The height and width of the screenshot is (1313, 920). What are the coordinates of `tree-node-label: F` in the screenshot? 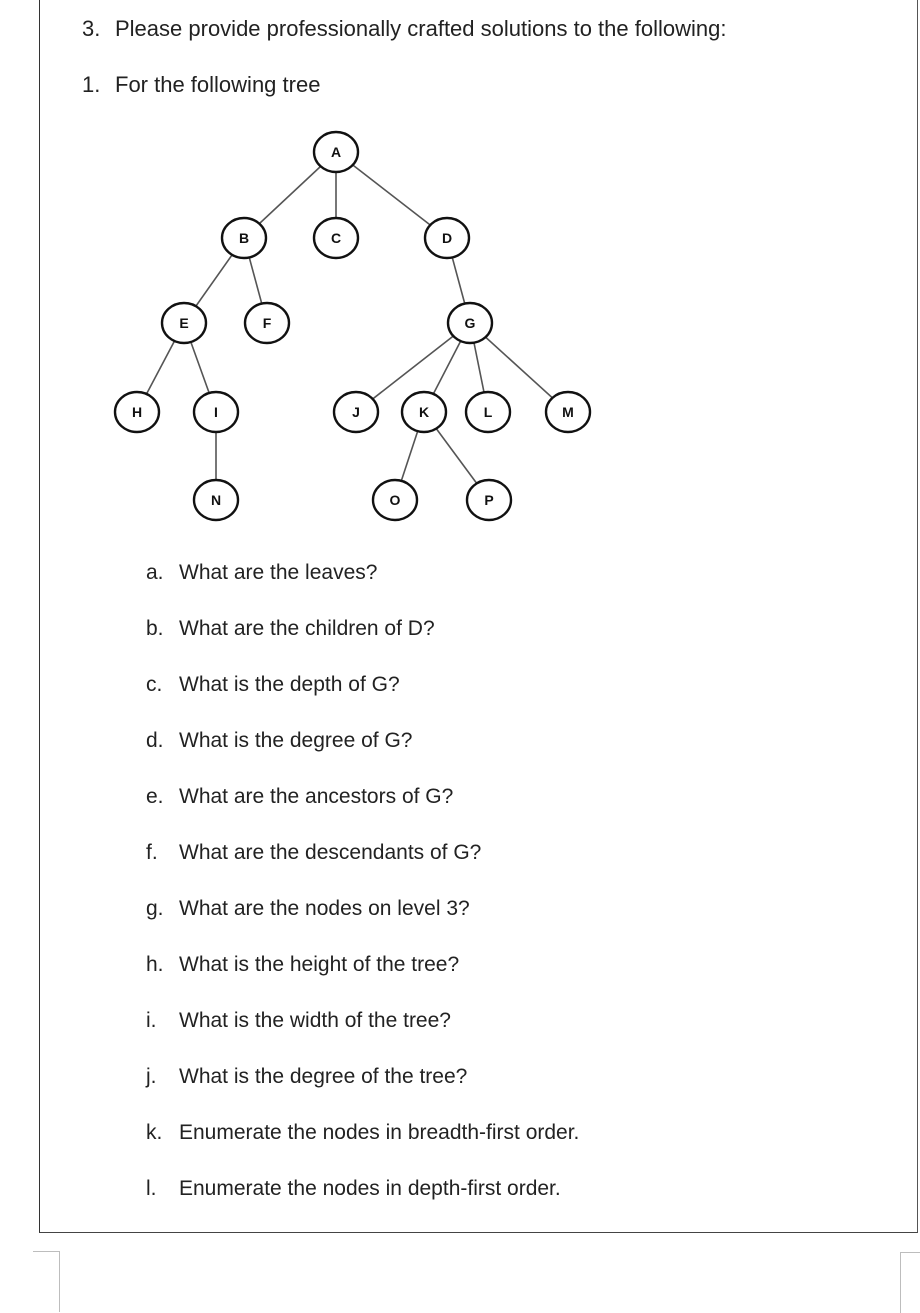 It's located at (267, 323).